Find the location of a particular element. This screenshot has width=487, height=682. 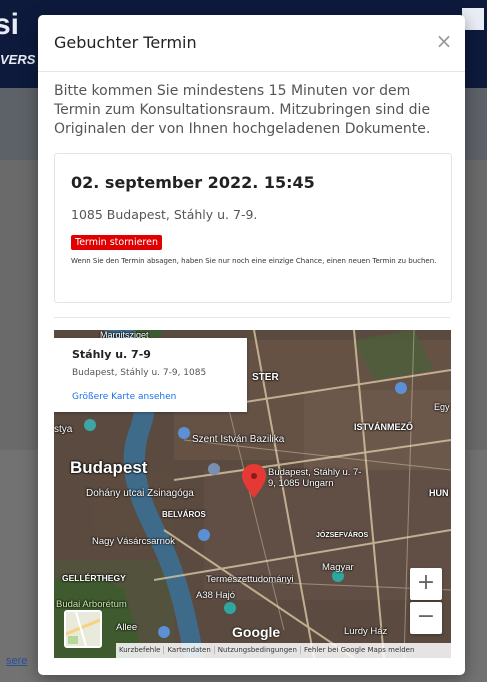

google-logo: Google is located at coordinates (256, 632).